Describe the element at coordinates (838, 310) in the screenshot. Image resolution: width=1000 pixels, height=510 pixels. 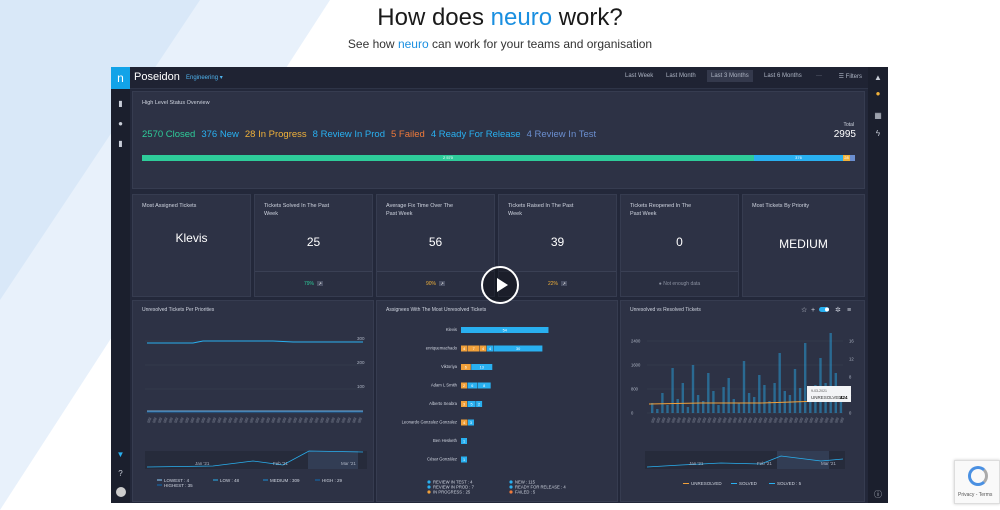
I see `settings-icon: ✲` at that location.